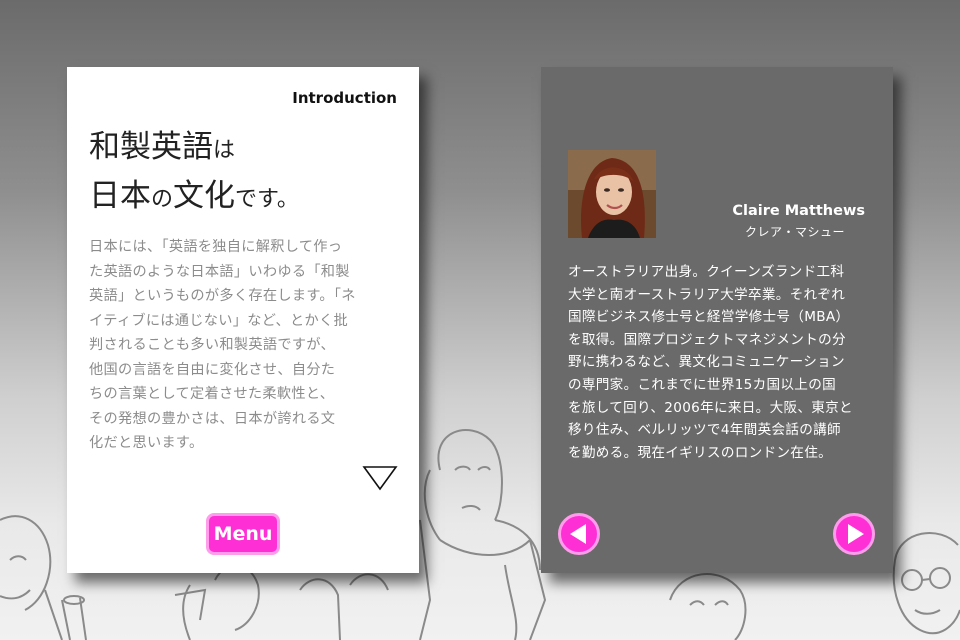  Describe the element at coordinates (243, 534) in the screenshot. I see `menu-button: Menu` at that location.